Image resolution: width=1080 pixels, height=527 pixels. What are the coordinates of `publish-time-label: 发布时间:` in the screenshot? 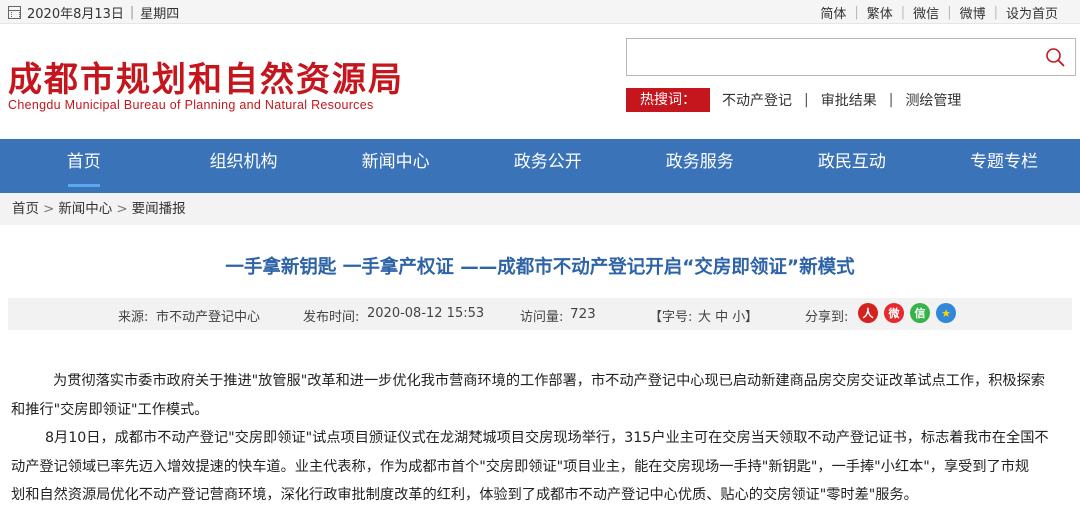 It's located at (331, 317).